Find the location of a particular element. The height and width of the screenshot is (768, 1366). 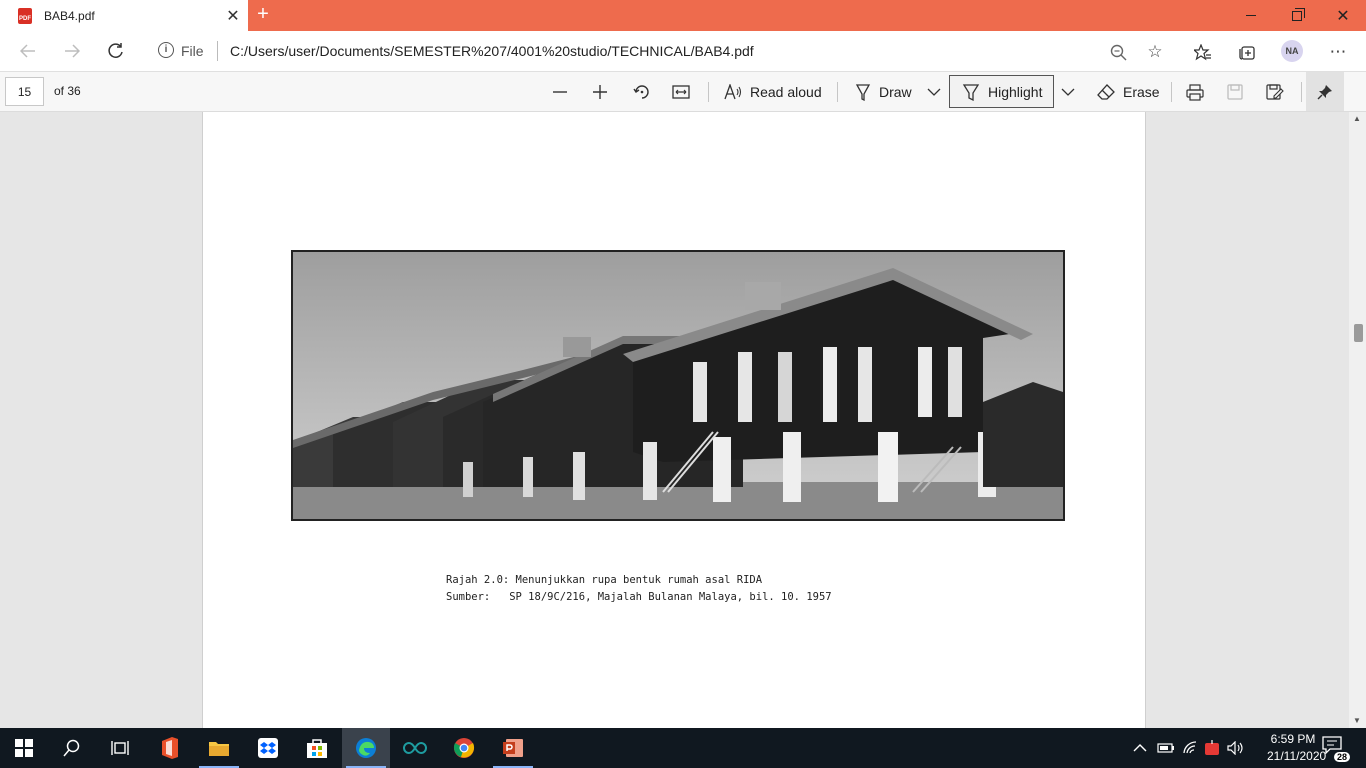

windows-logo-icon is located at coordinates (24, 748).